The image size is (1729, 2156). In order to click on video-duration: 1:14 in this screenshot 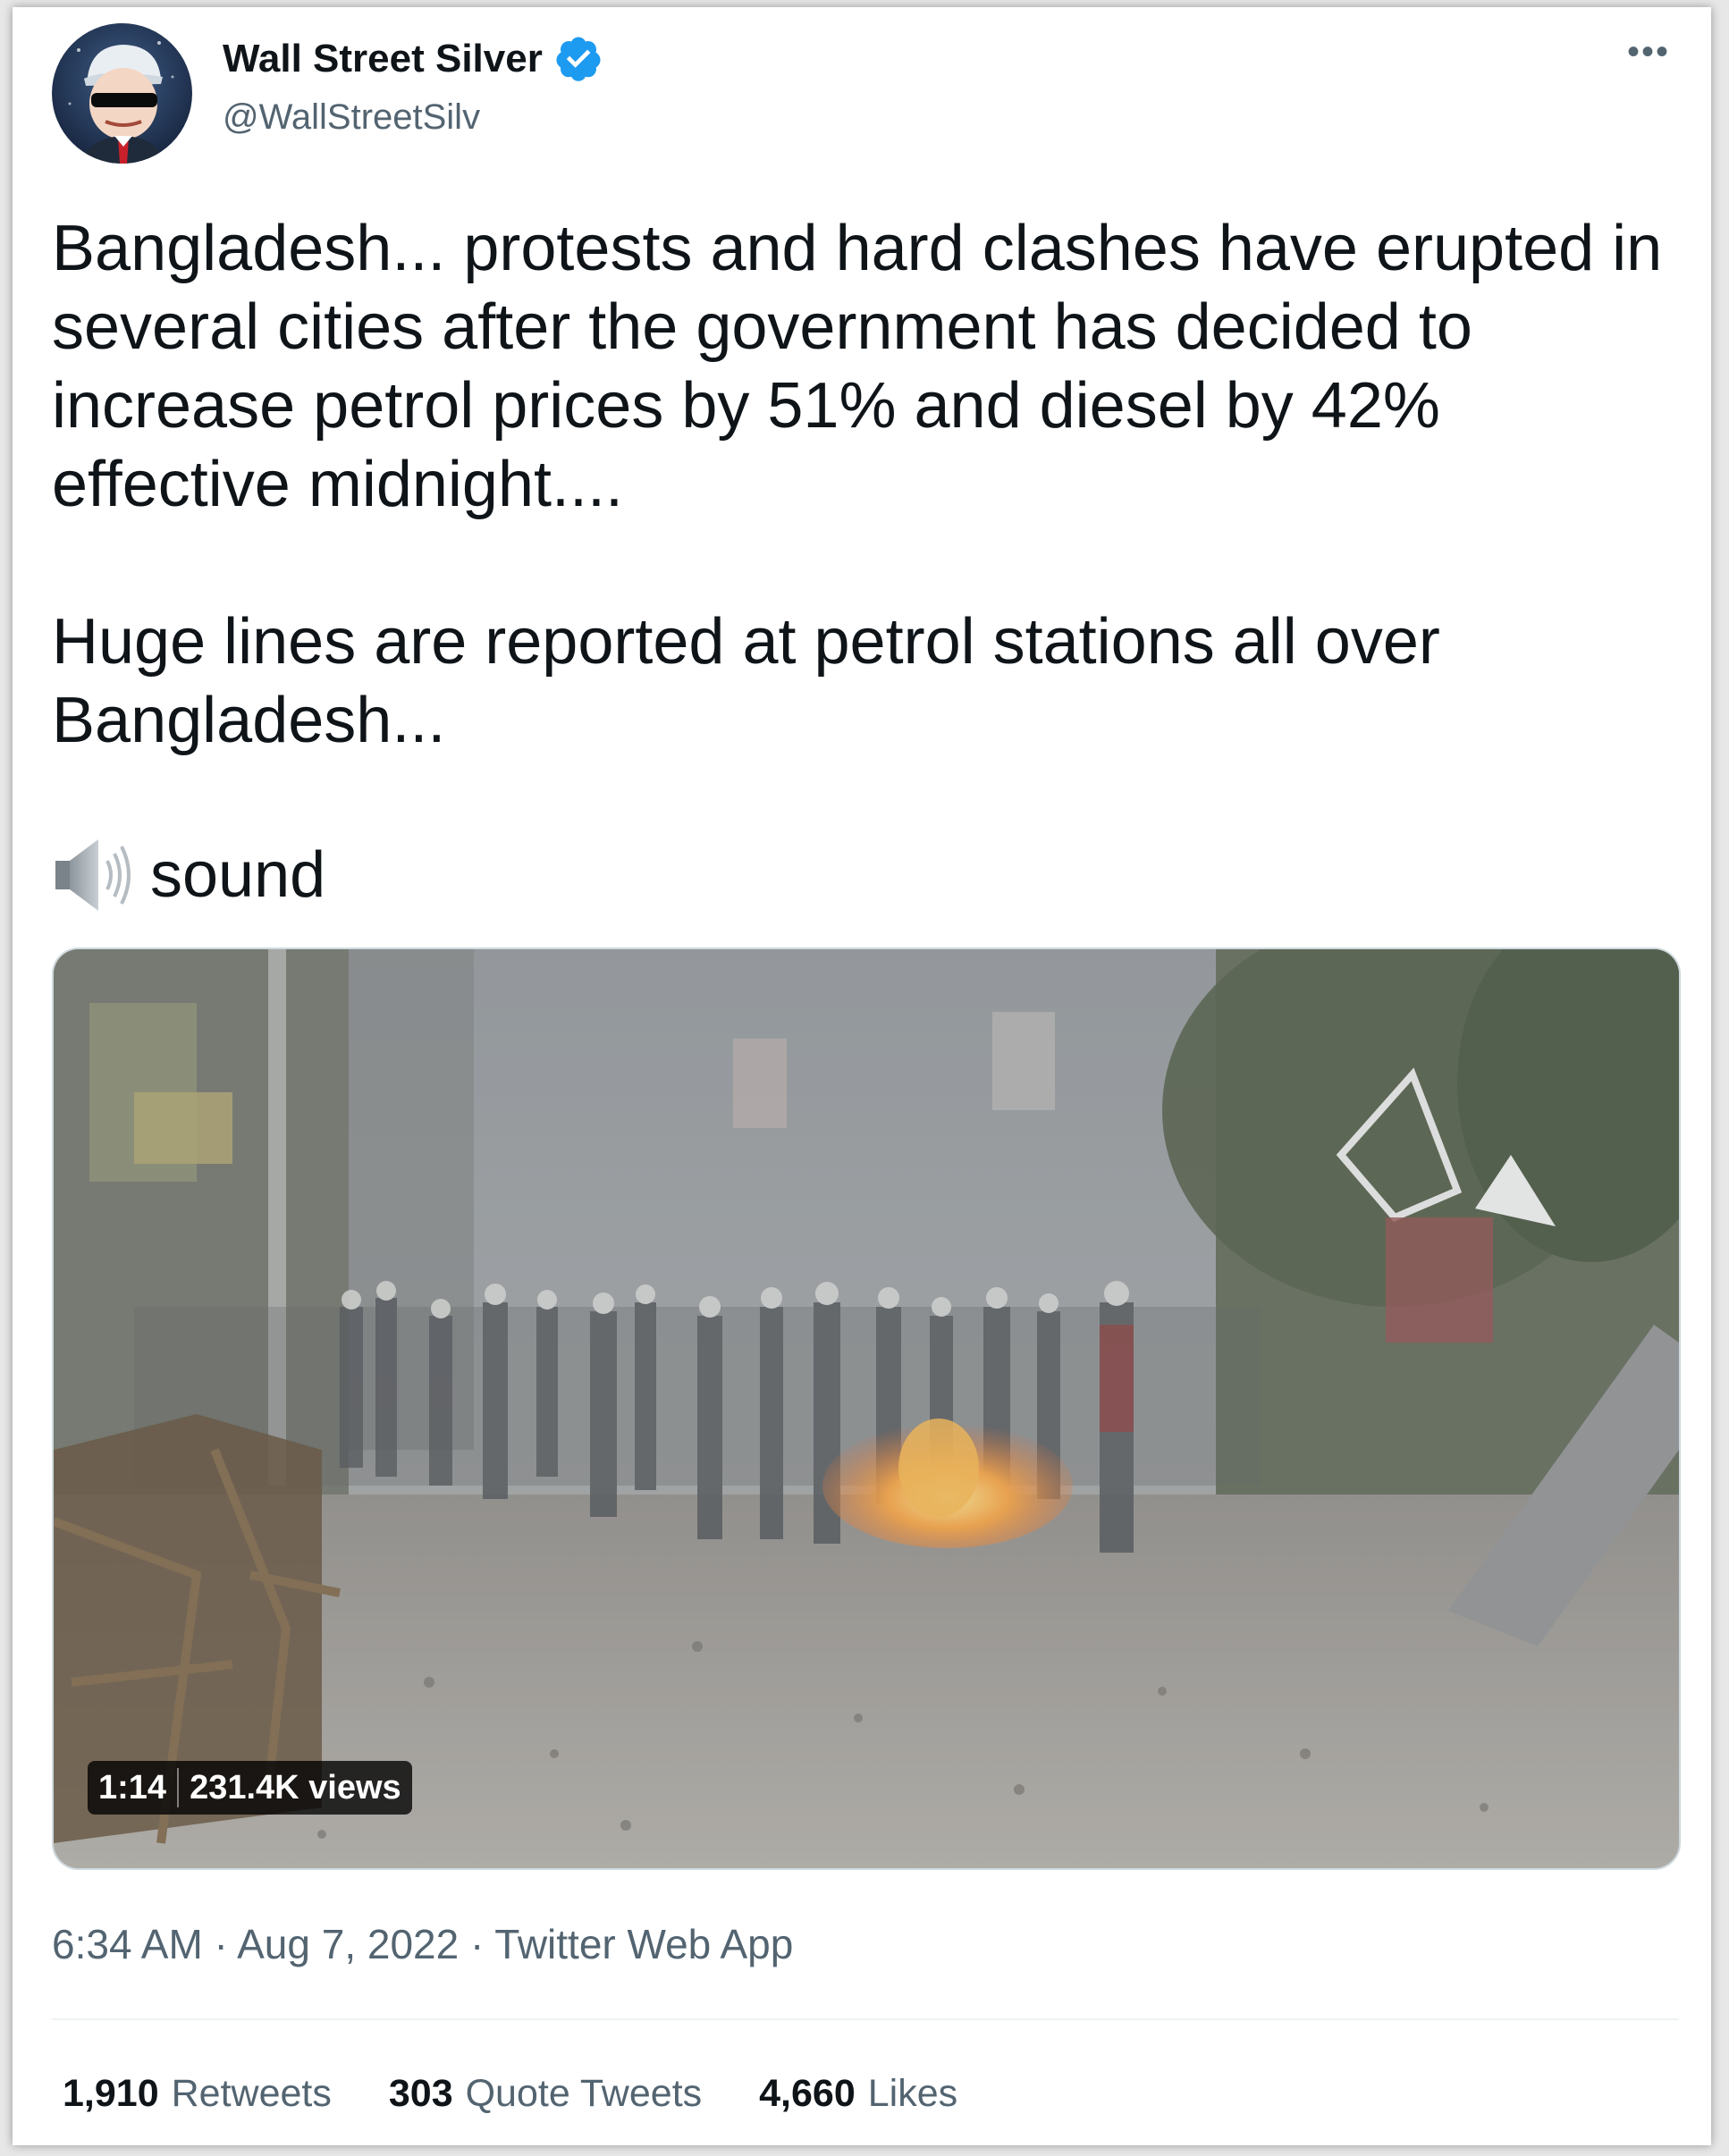, I will do `click(132, 1787)`.